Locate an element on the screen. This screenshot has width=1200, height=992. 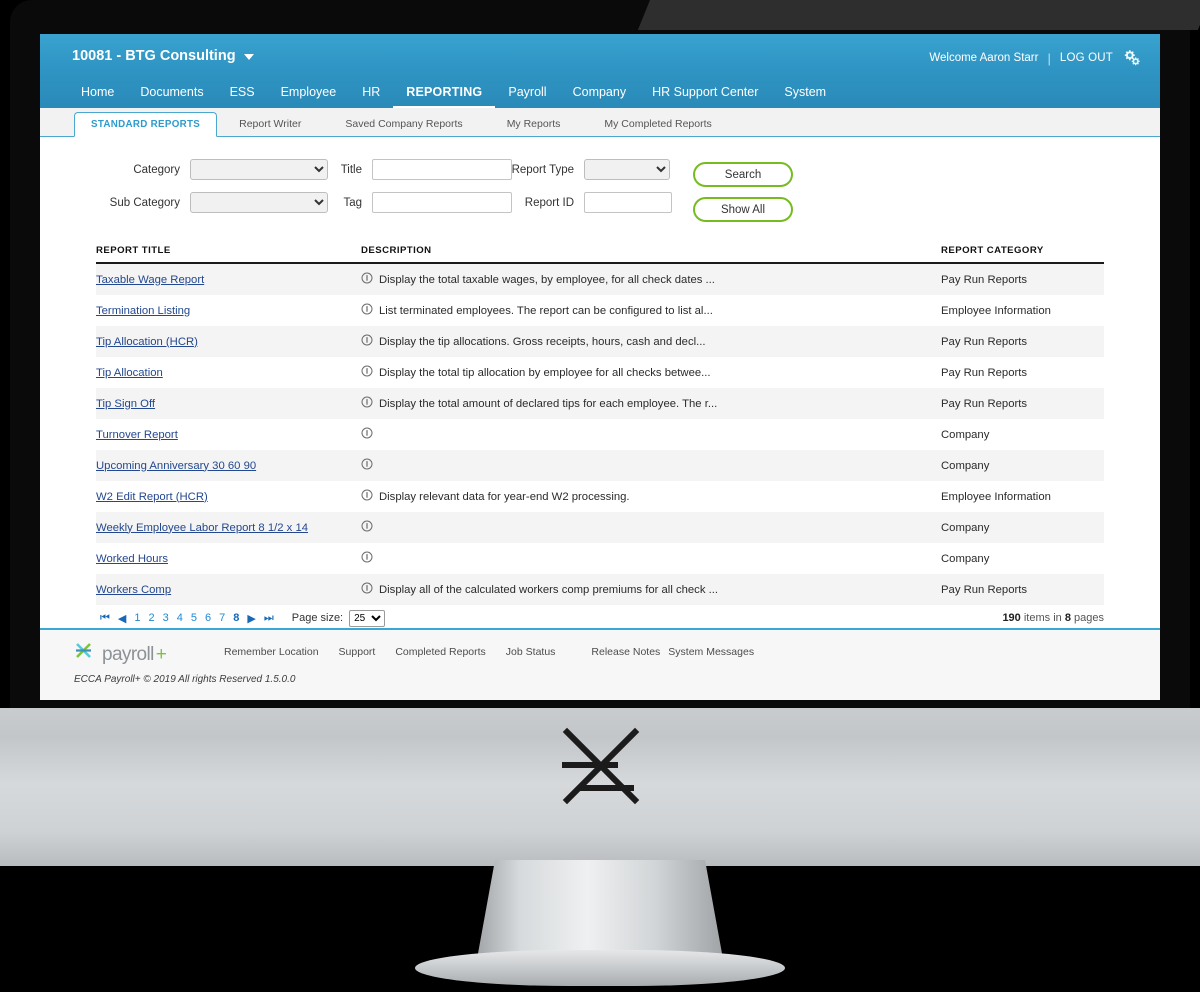
report-title-link: W2 Edit Report (HCR) is located at coordinates (152, 497).